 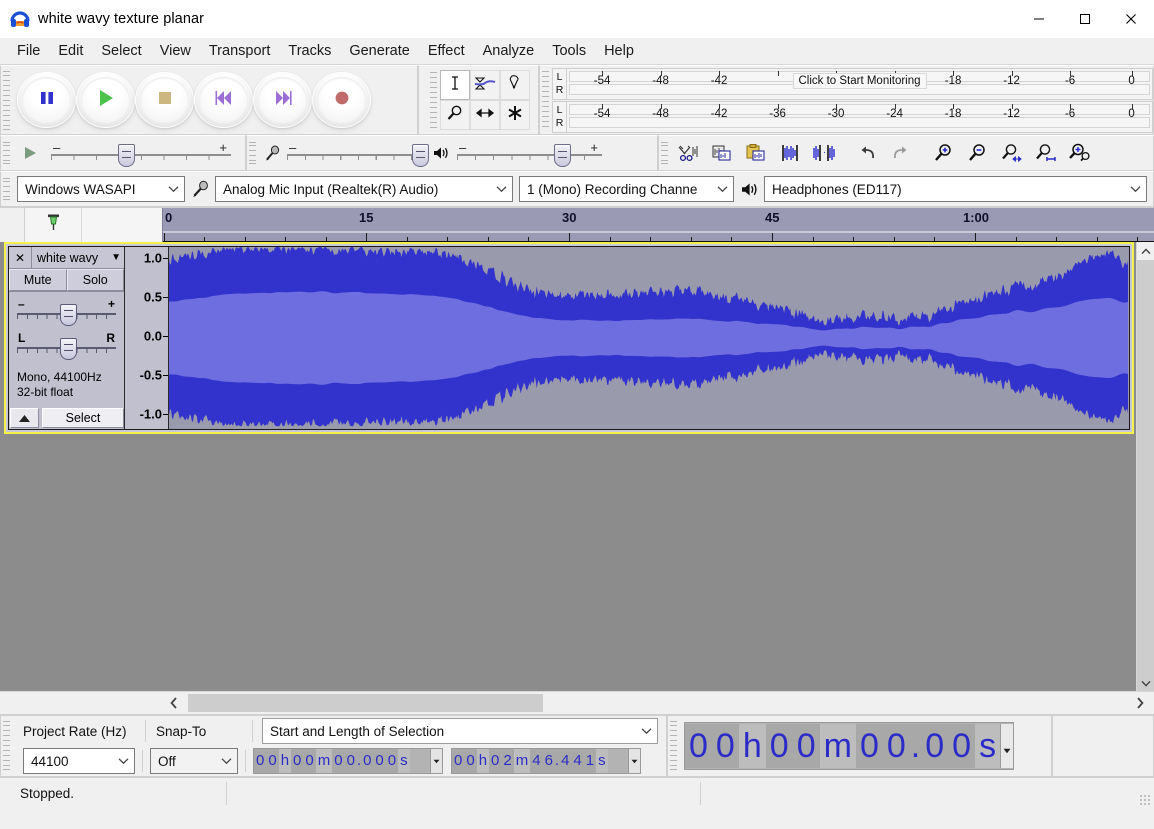 I want to click on track-solo-button: Solo, so click(x=95, y=280).